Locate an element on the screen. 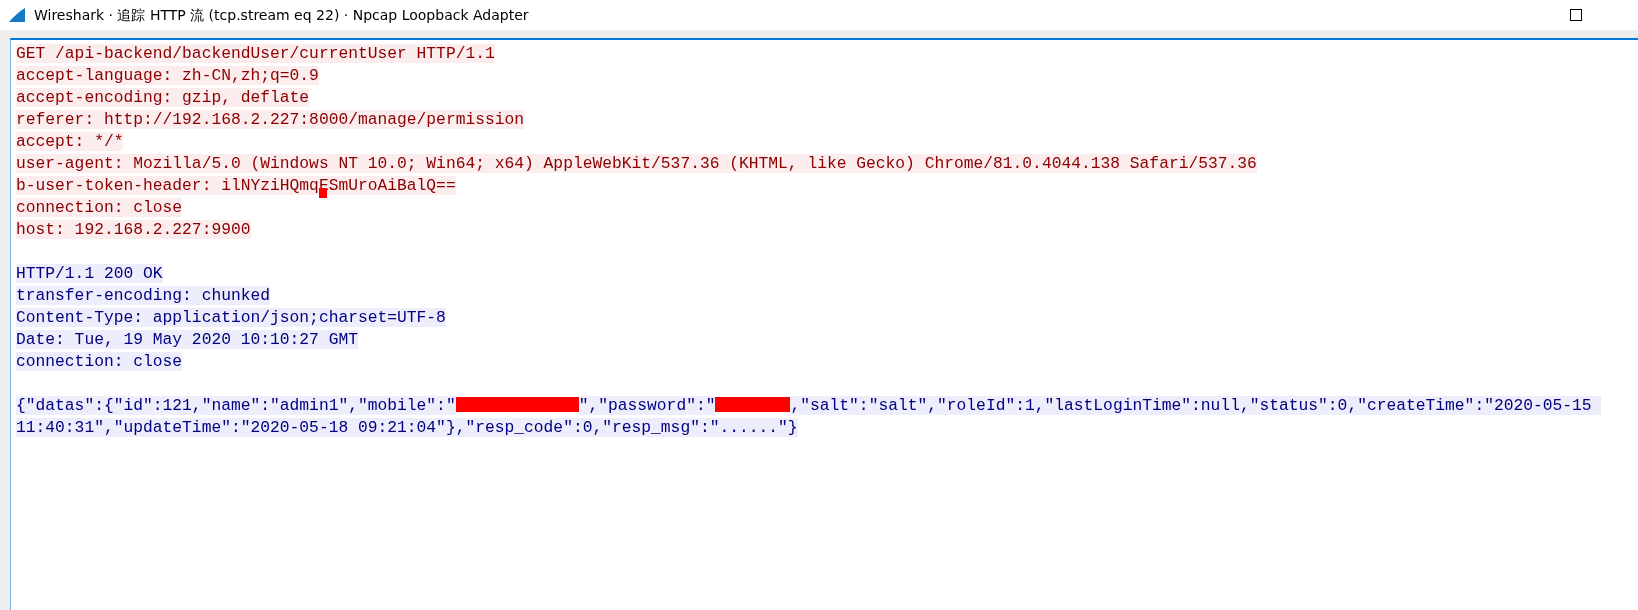 The height and width of the screenshot is (610, 1638). shark-fin-icon is located at coordinates (17, 15).